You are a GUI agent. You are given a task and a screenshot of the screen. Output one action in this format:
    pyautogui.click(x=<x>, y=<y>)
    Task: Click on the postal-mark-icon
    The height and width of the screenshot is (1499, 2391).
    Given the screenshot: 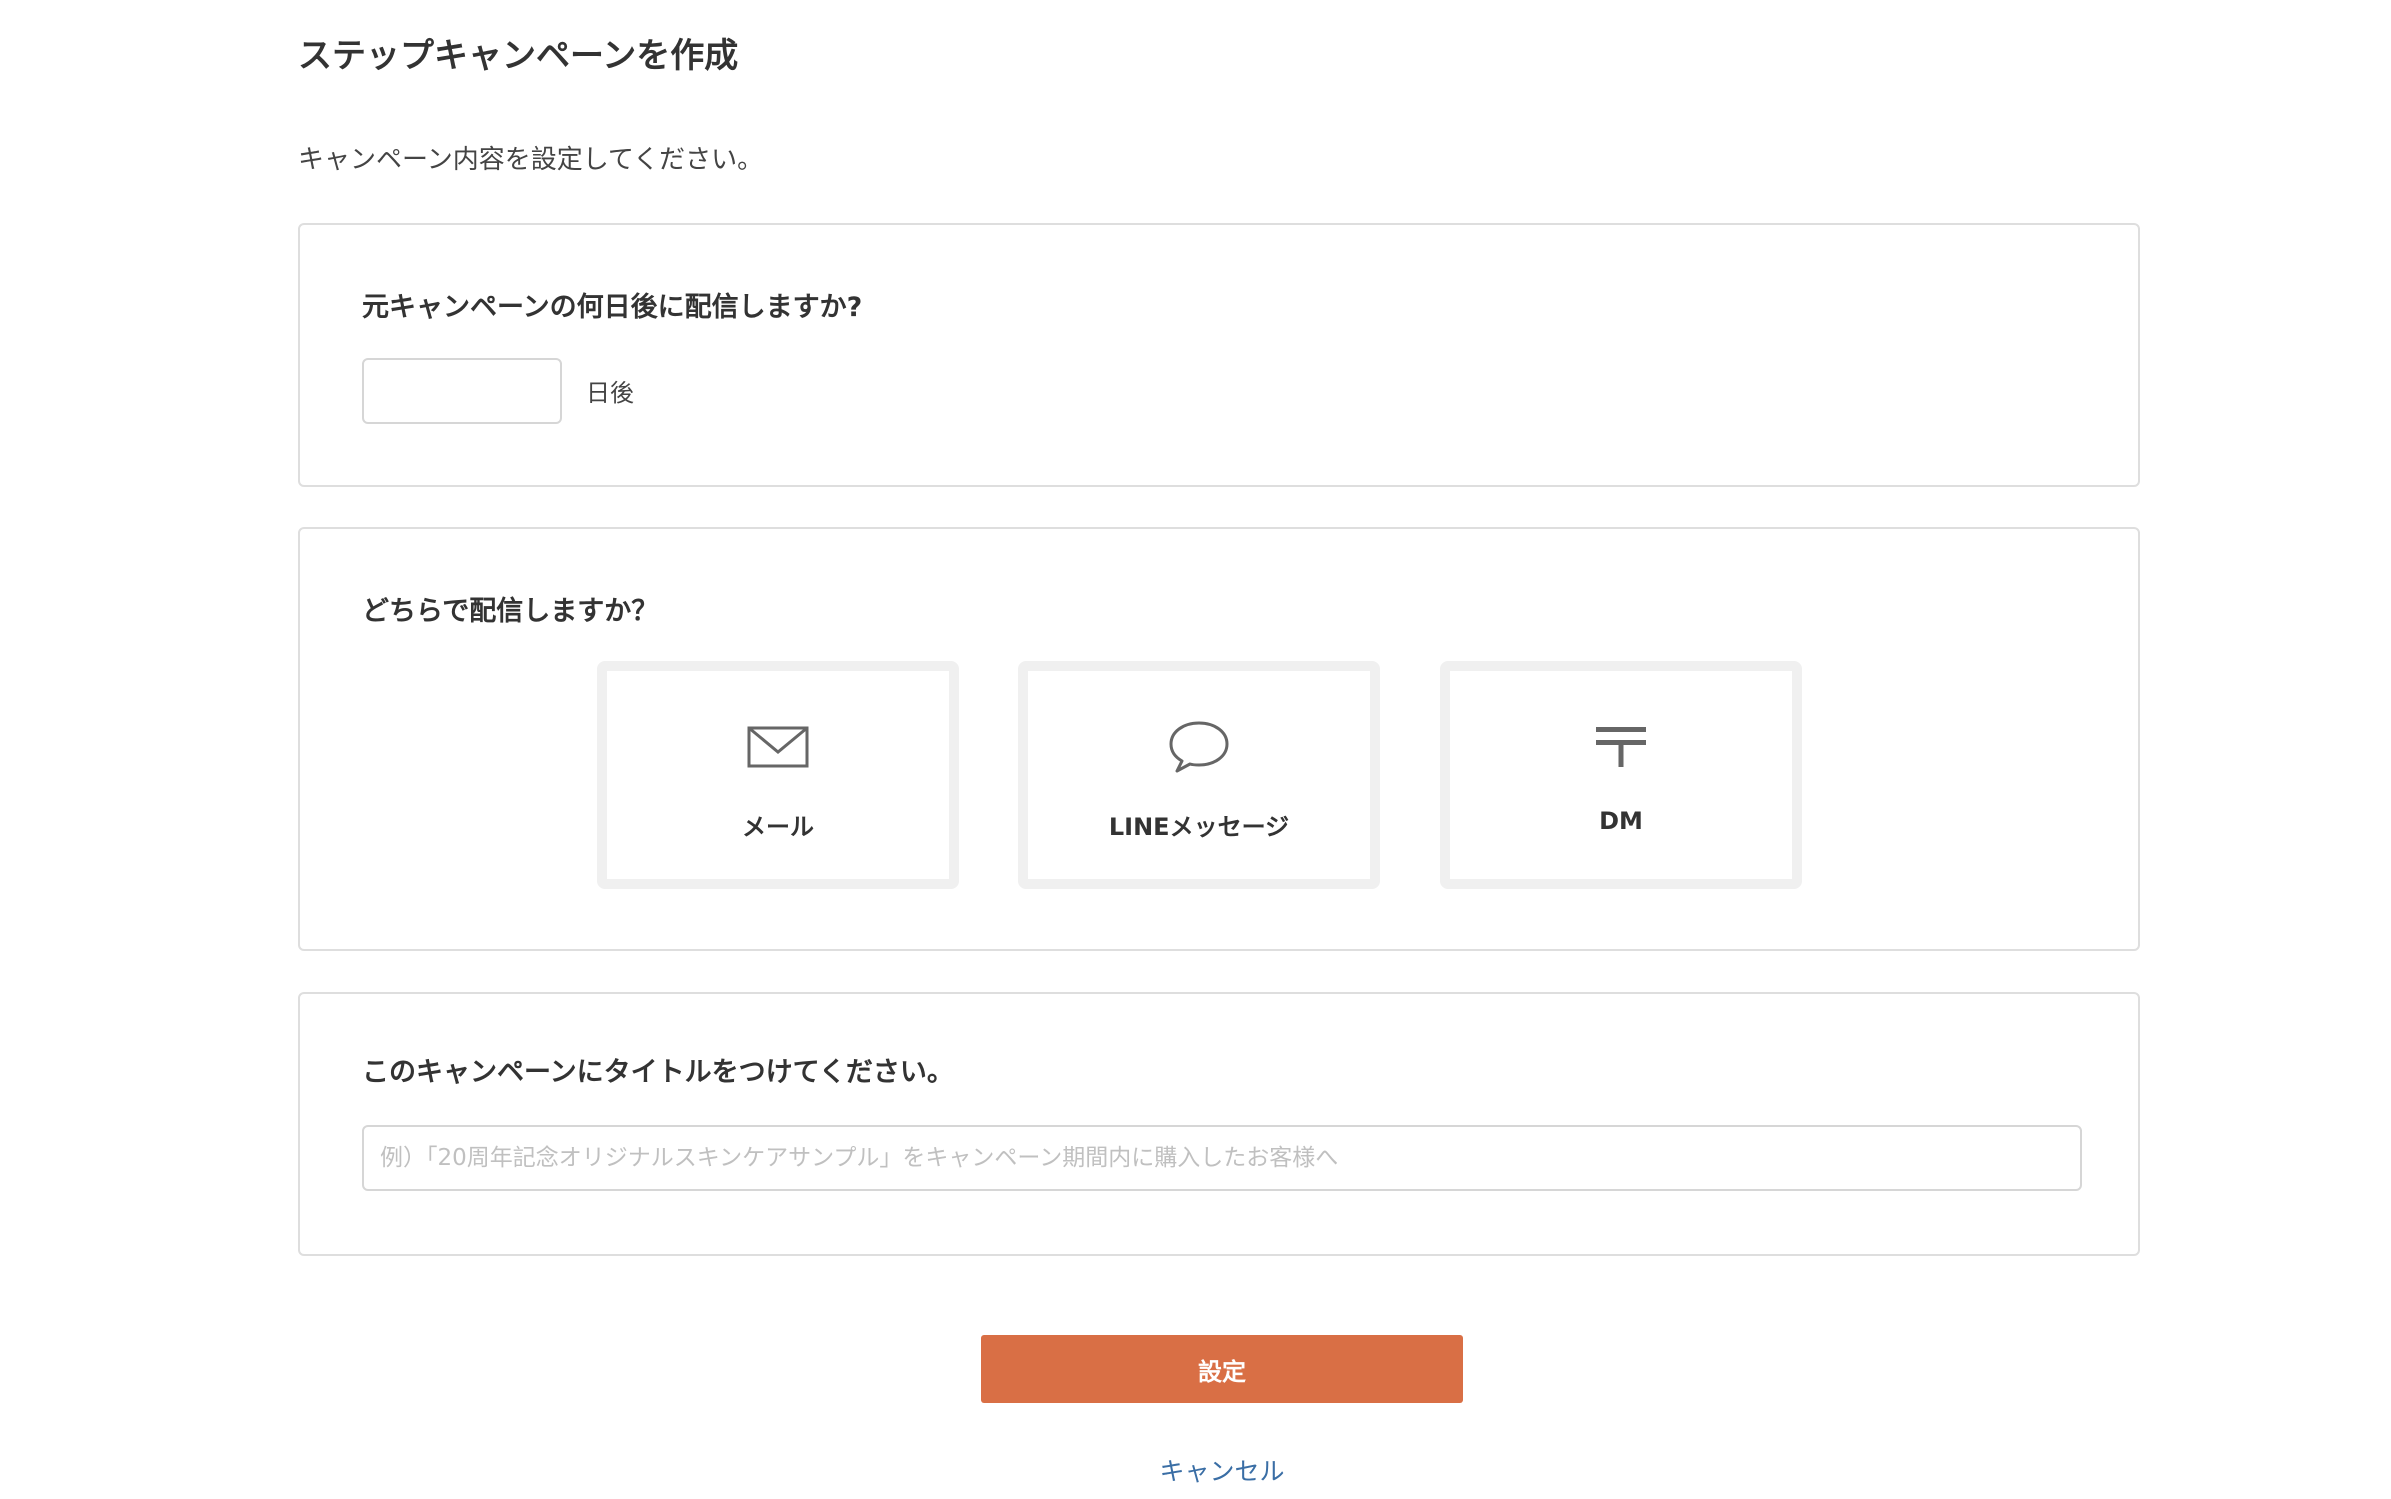 What is the action you would take?
    pyautogui.click(x=1621, y=747)
    